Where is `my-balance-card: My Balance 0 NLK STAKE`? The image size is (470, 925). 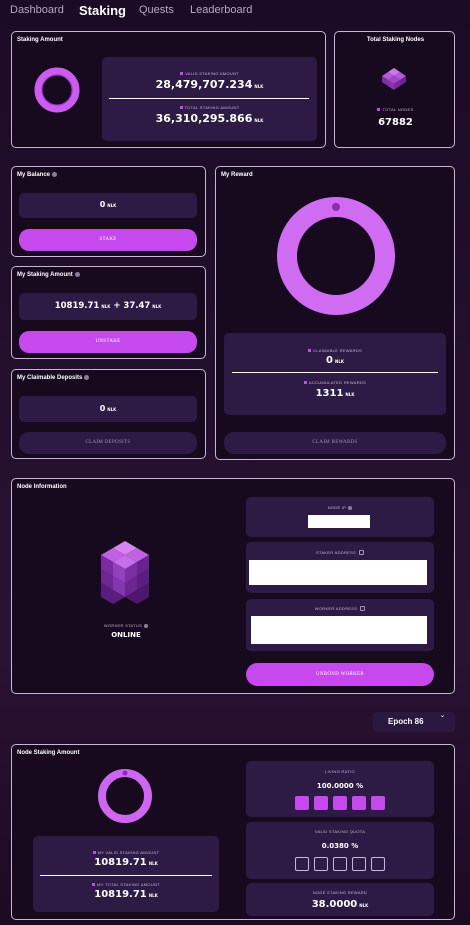
my-balance-card: My Balance 0 NLK STAKE is located at coordinates (108, 211).